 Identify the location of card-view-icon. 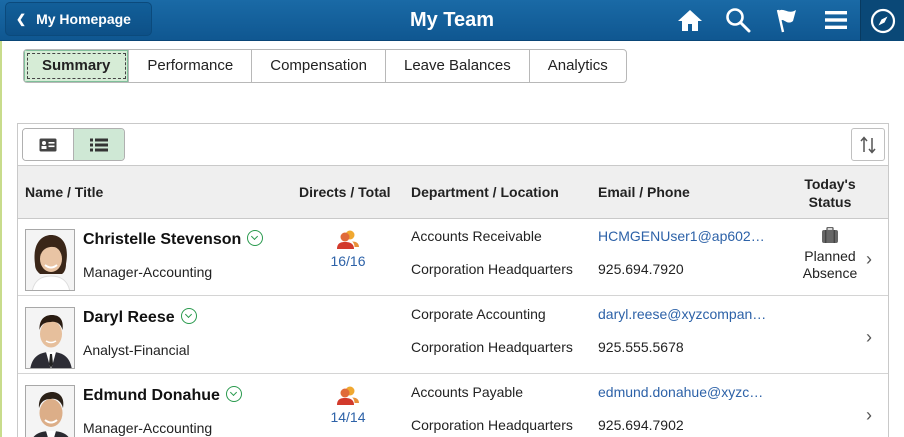
(48, 144).